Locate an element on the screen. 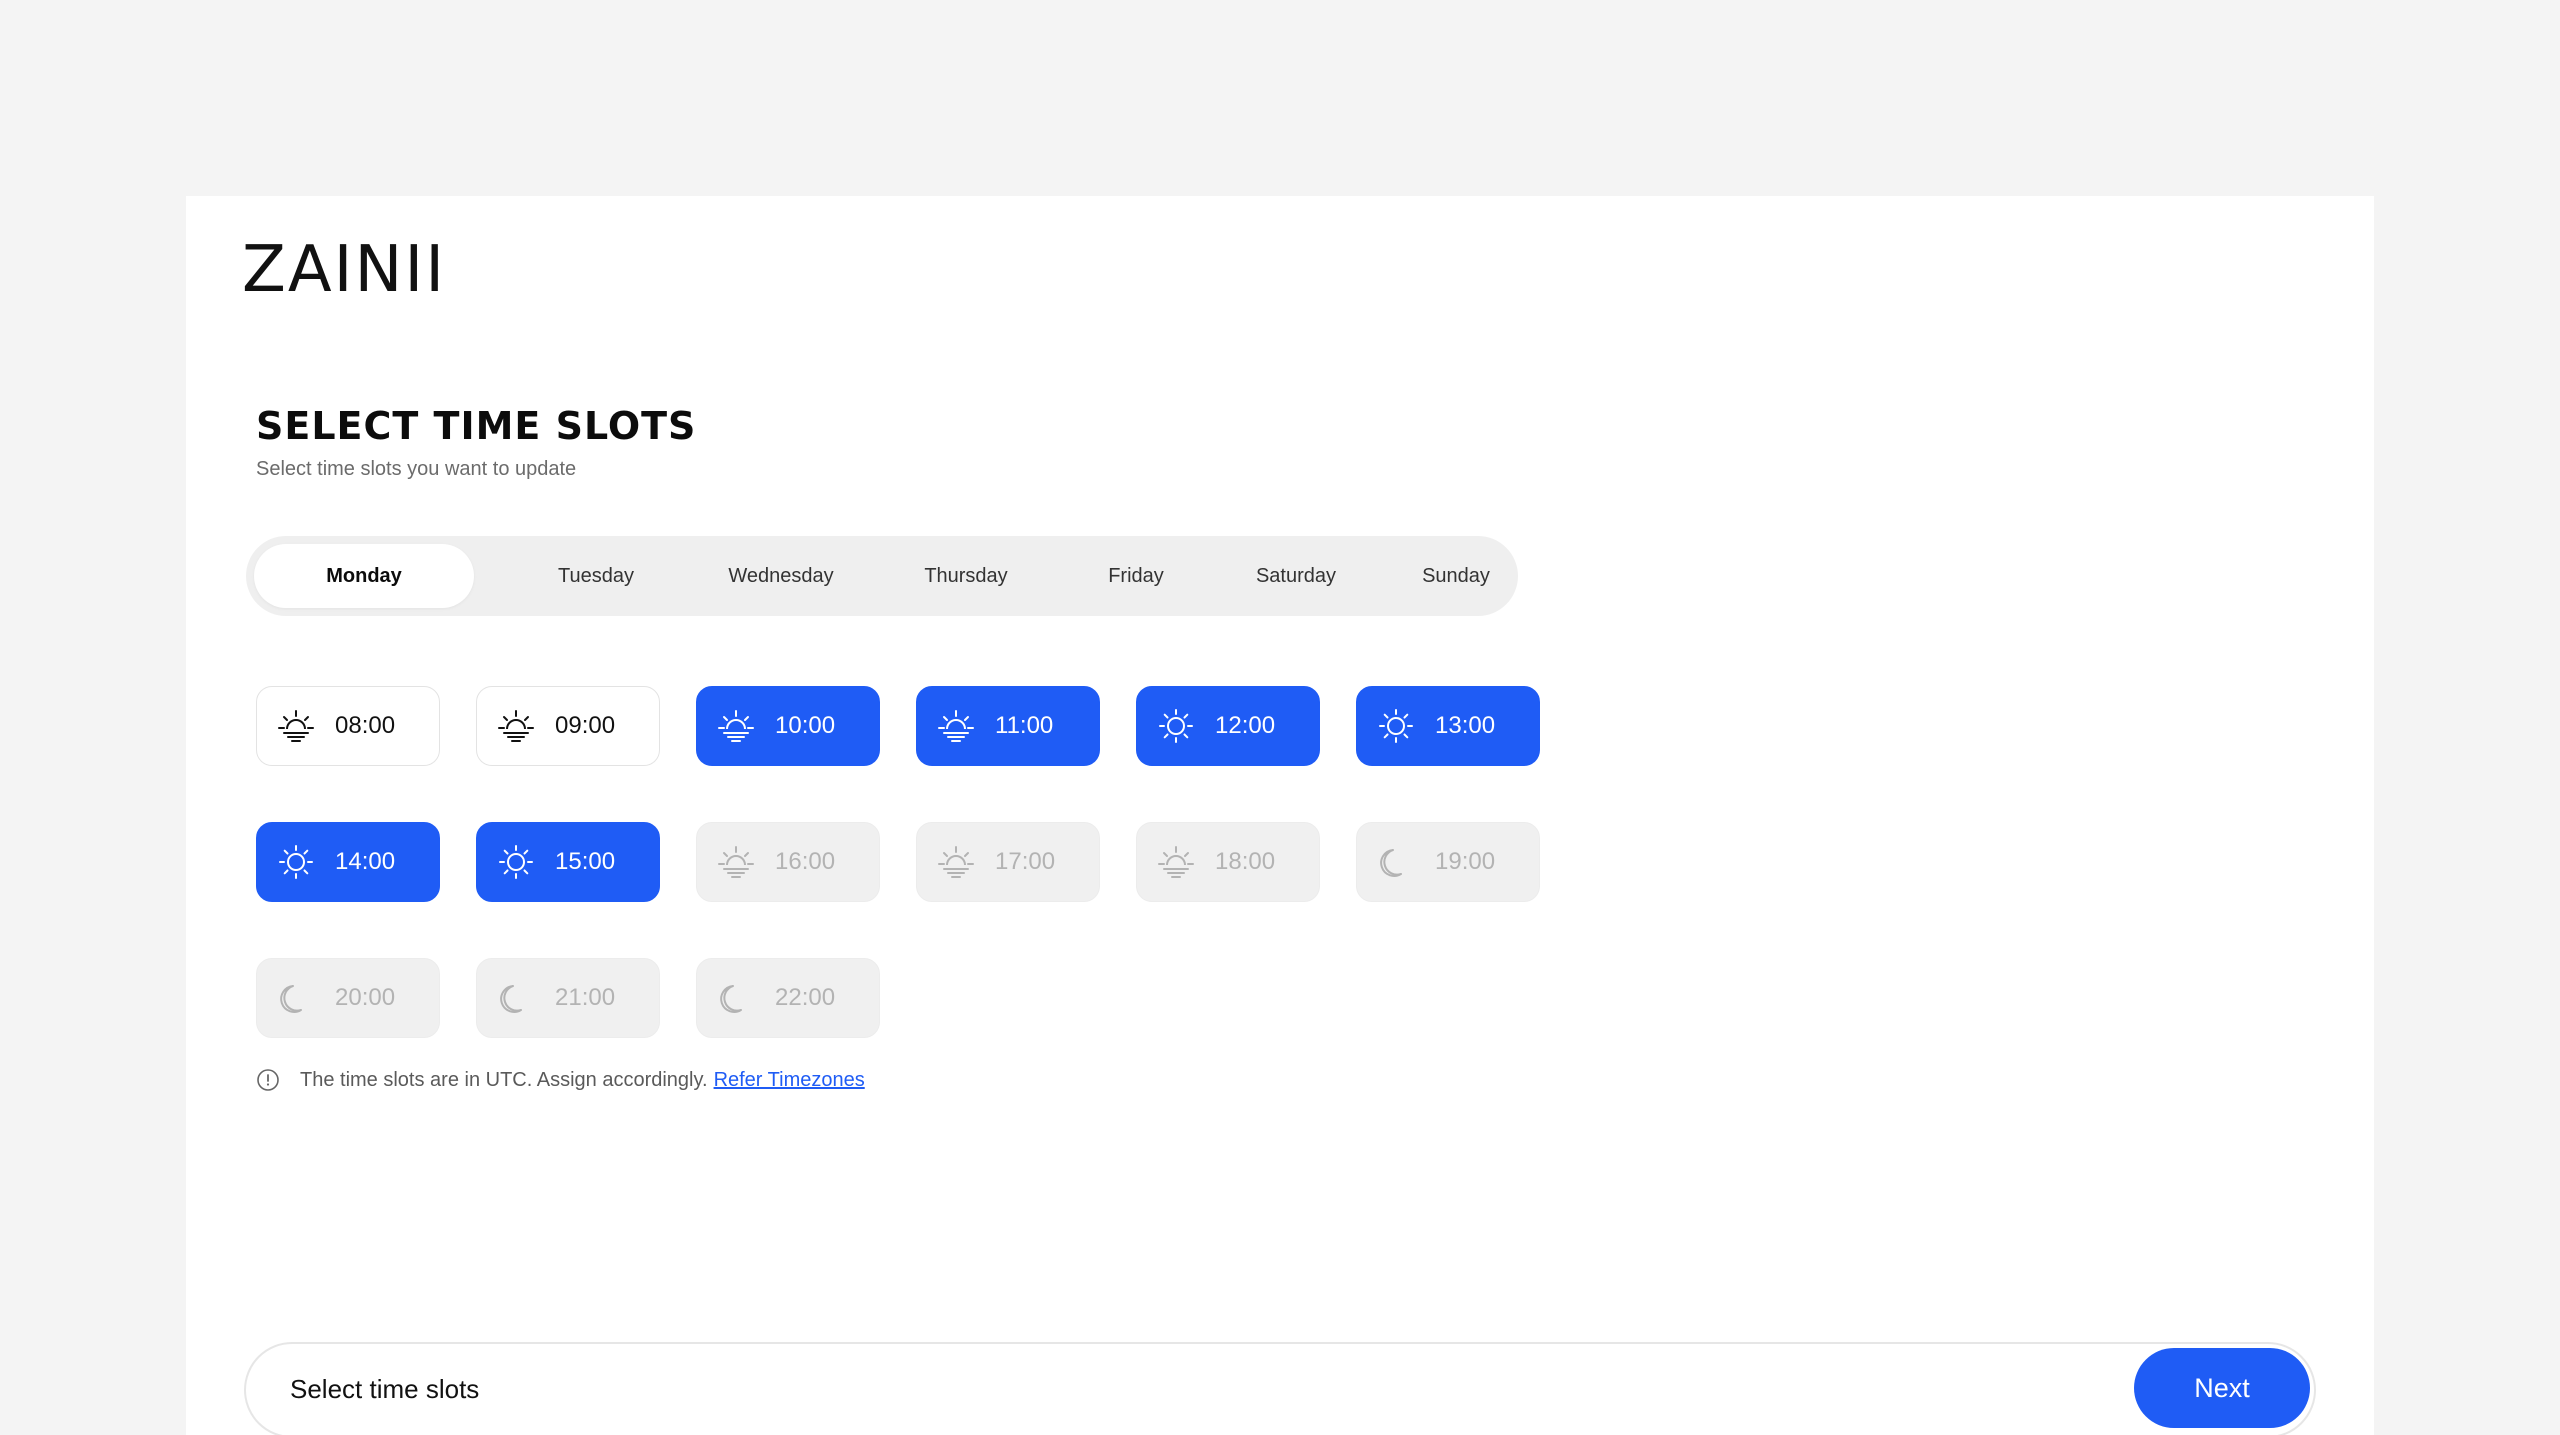  brand-logo: ZAINII is located at coordinates (344, 270).